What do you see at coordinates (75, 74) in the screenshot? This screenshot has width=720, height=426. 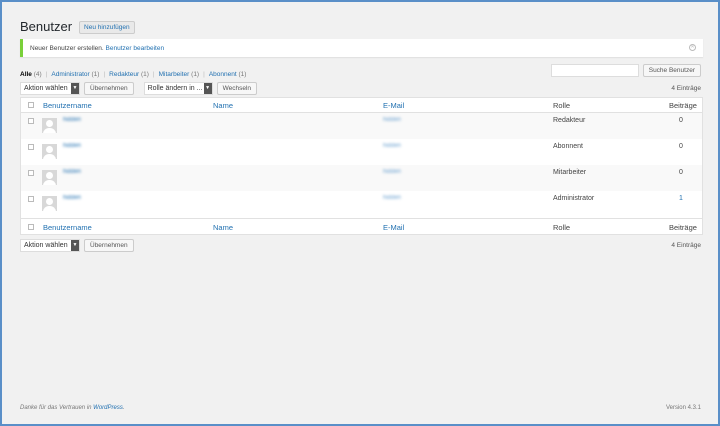 I see `filter-administrator: Administrator (1)` at bounding box center [75, 74].